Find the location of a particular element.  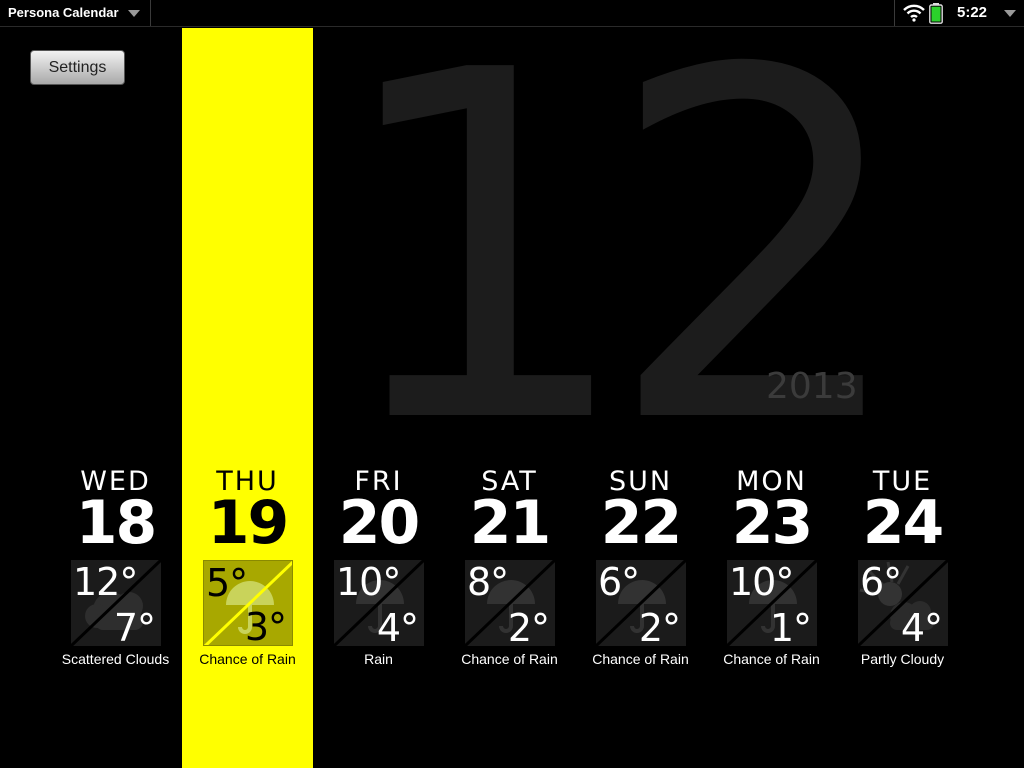

year-label: 2013 is located at coordinates (812, 386).